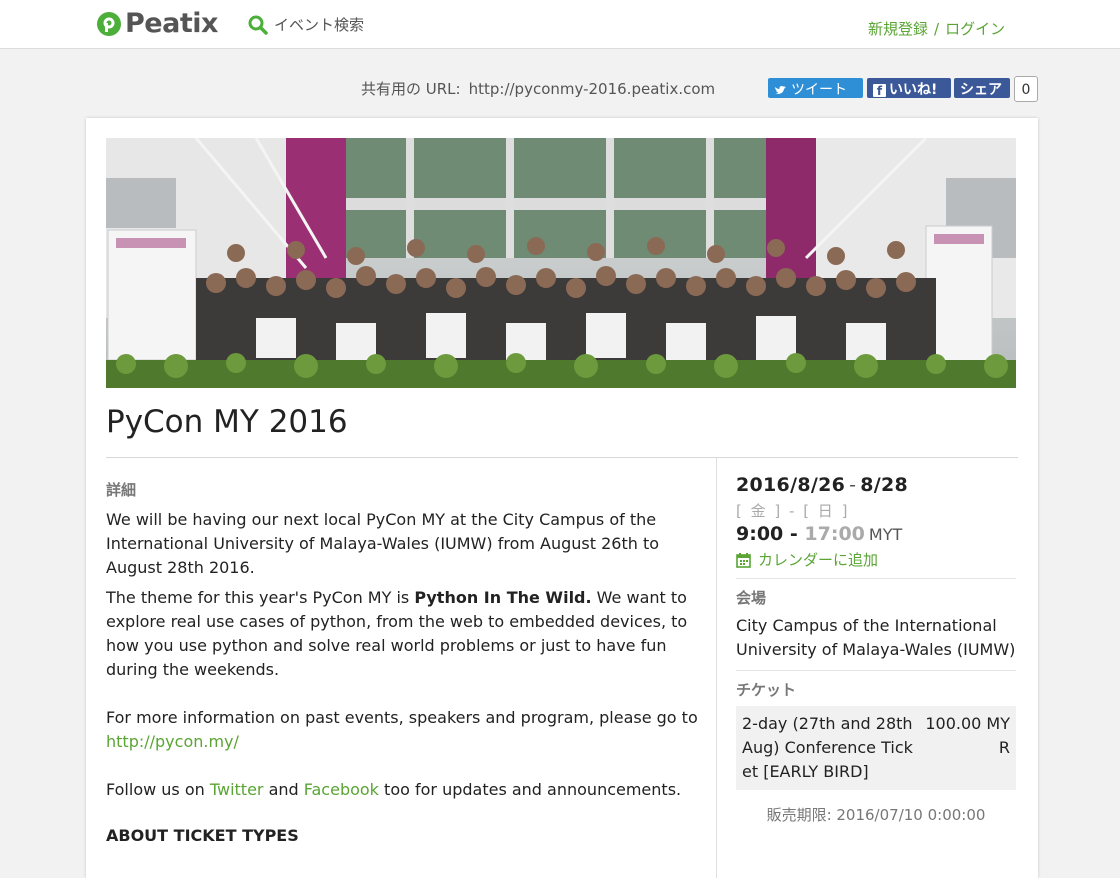 Image resolution: width=1120 pixels, height=878 pixels. I want to click on peatix-logo-icon, so click(109, 23).